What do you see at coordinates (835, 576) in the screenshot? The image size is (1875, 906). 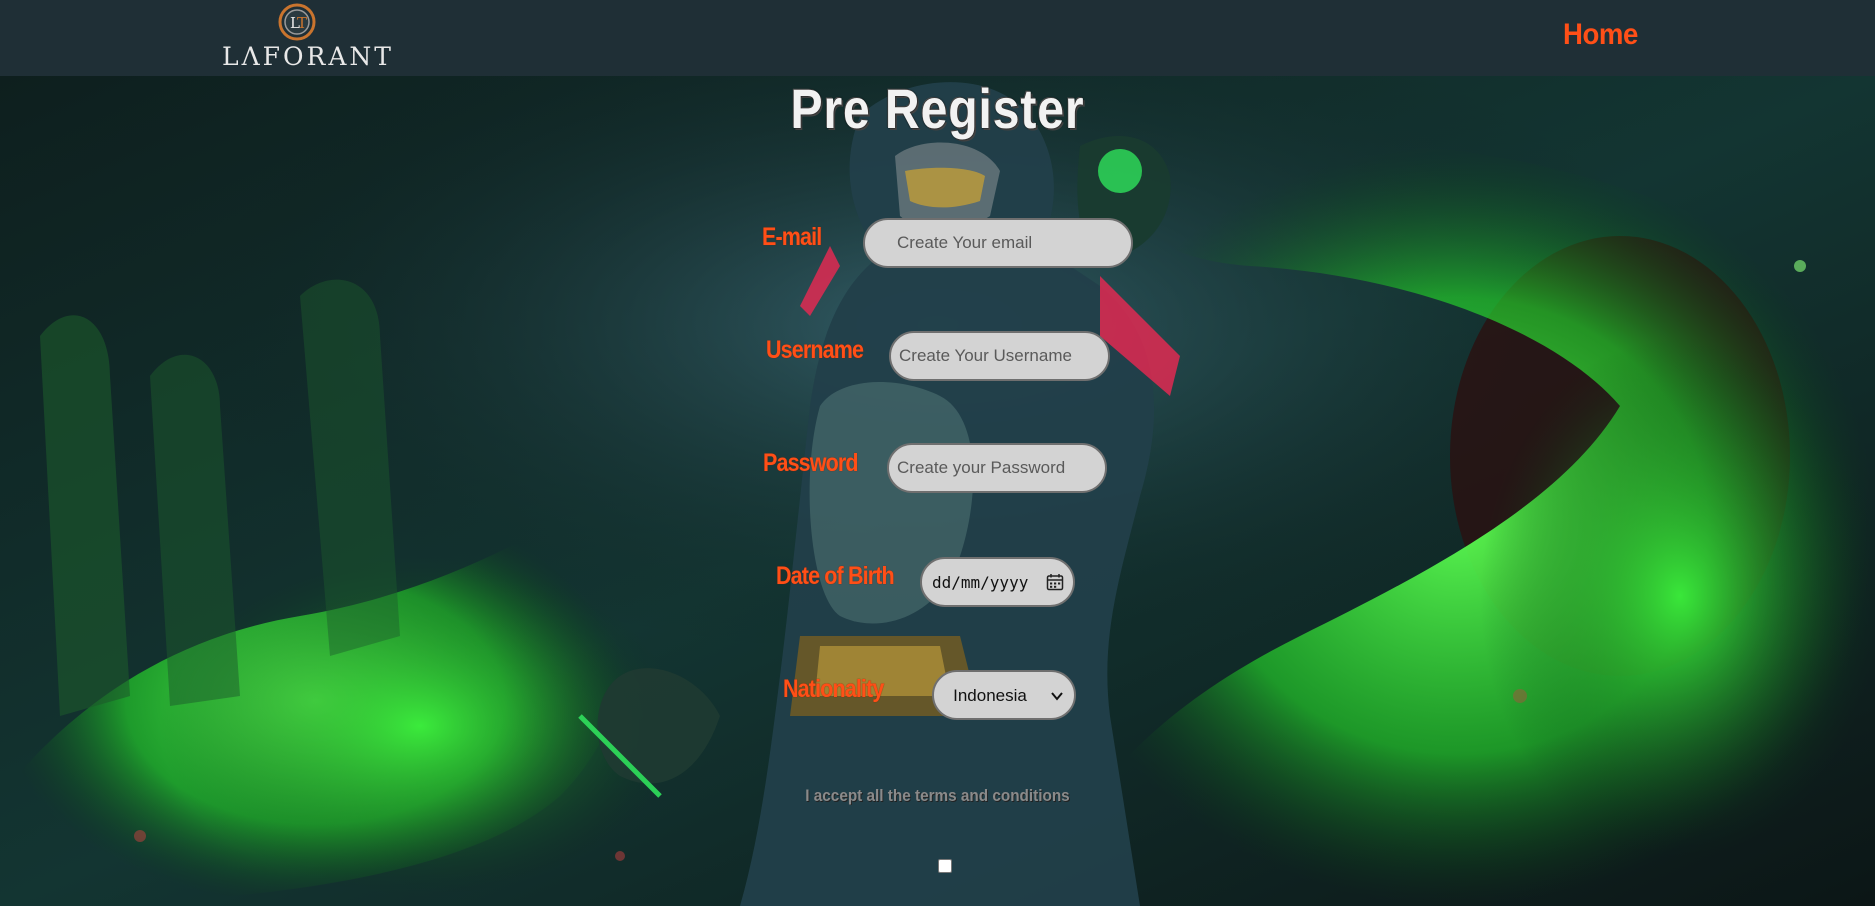 I see `dob-label: Date of Birth` at bounding box center [835, 576].